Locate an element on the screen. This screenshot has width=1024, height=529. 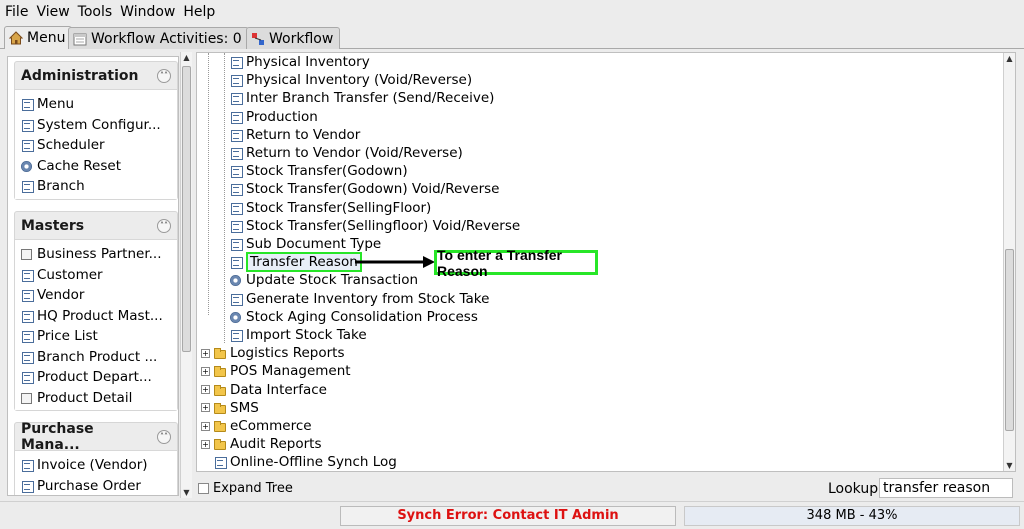
tree-item-label: Return to Vendor is located at coordinates (303, 134).